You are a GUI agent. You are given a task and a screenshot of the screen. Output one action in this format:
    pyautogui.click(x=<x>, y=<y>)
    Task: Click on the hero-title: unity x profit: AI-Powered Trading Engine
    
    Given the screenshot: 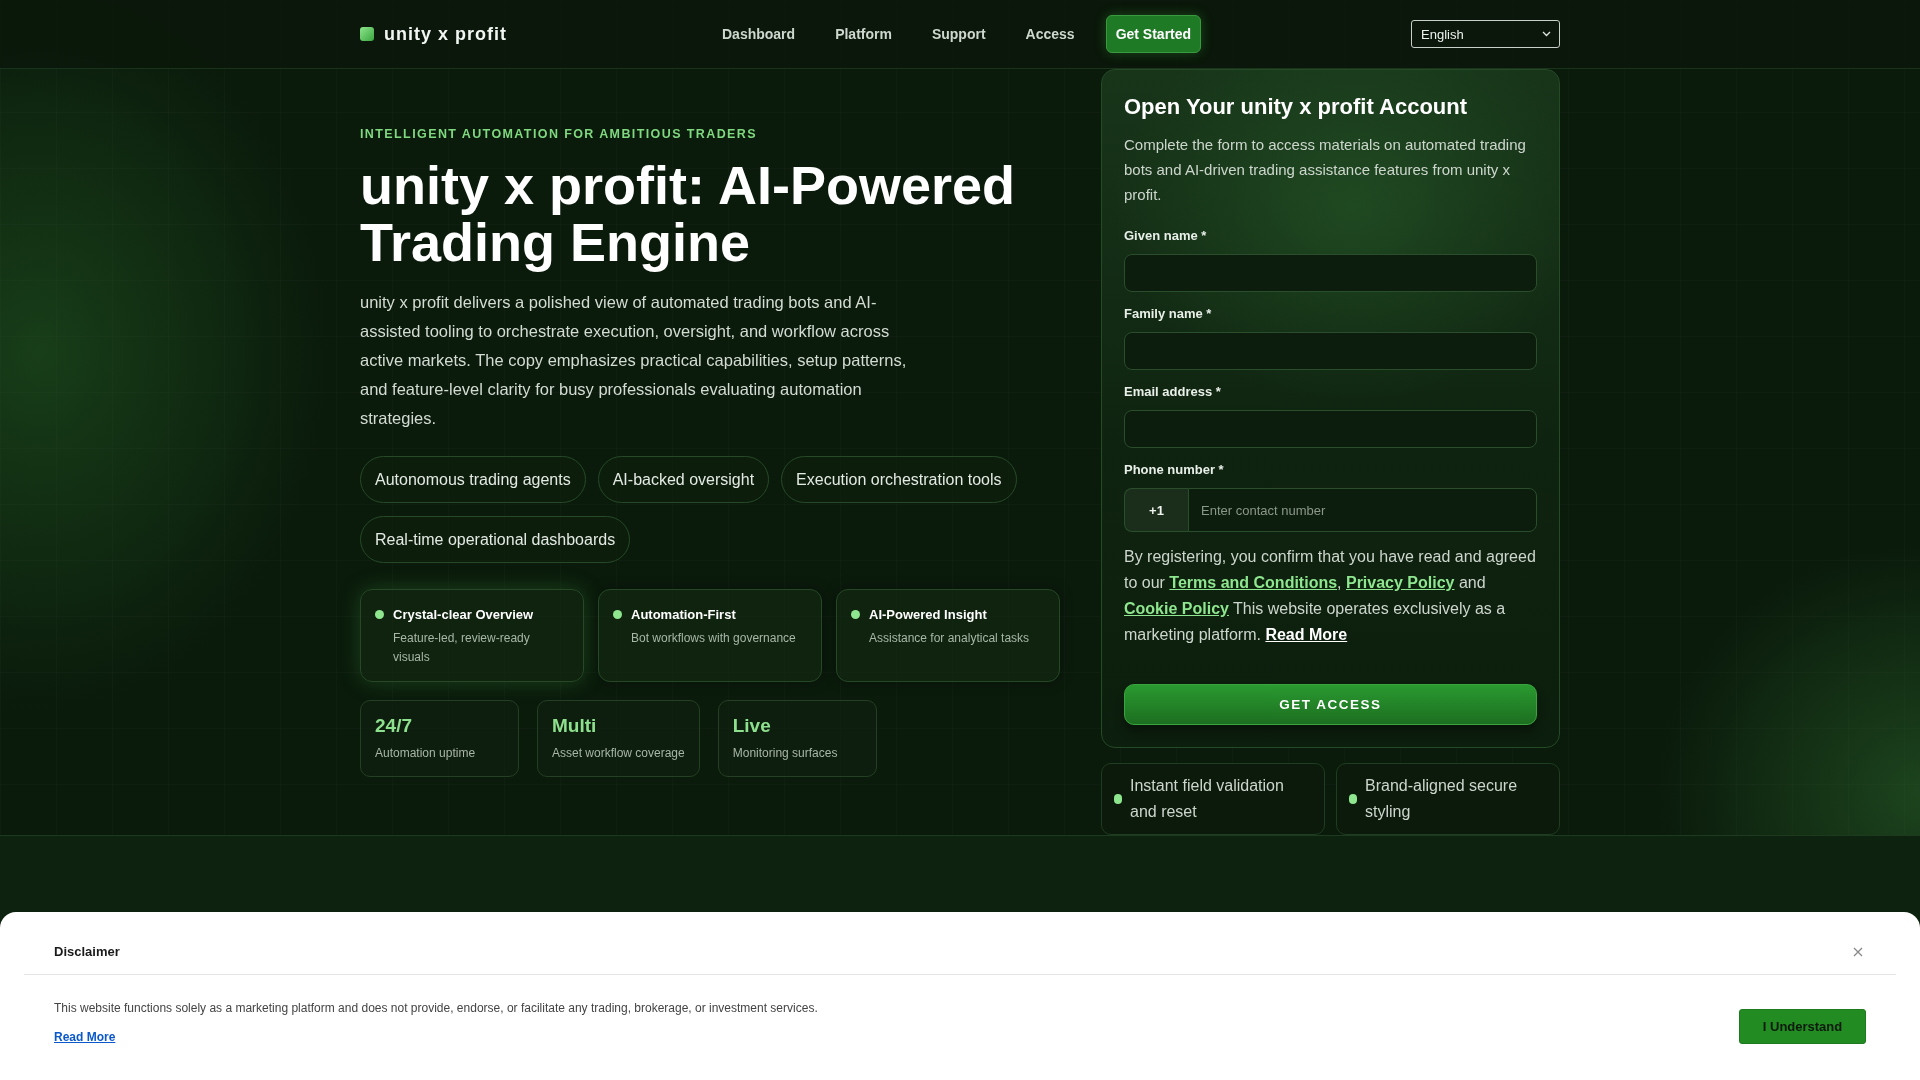 What is the action you would take?
    pyautogui.click(x=688, y=214)
    